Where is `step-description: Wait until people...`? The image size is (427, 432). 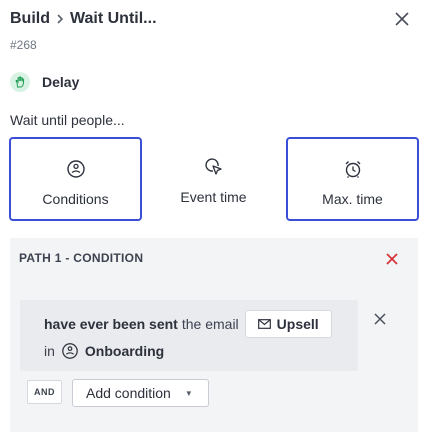 step-description: Wait until people... is located at coordinates (67, 120).